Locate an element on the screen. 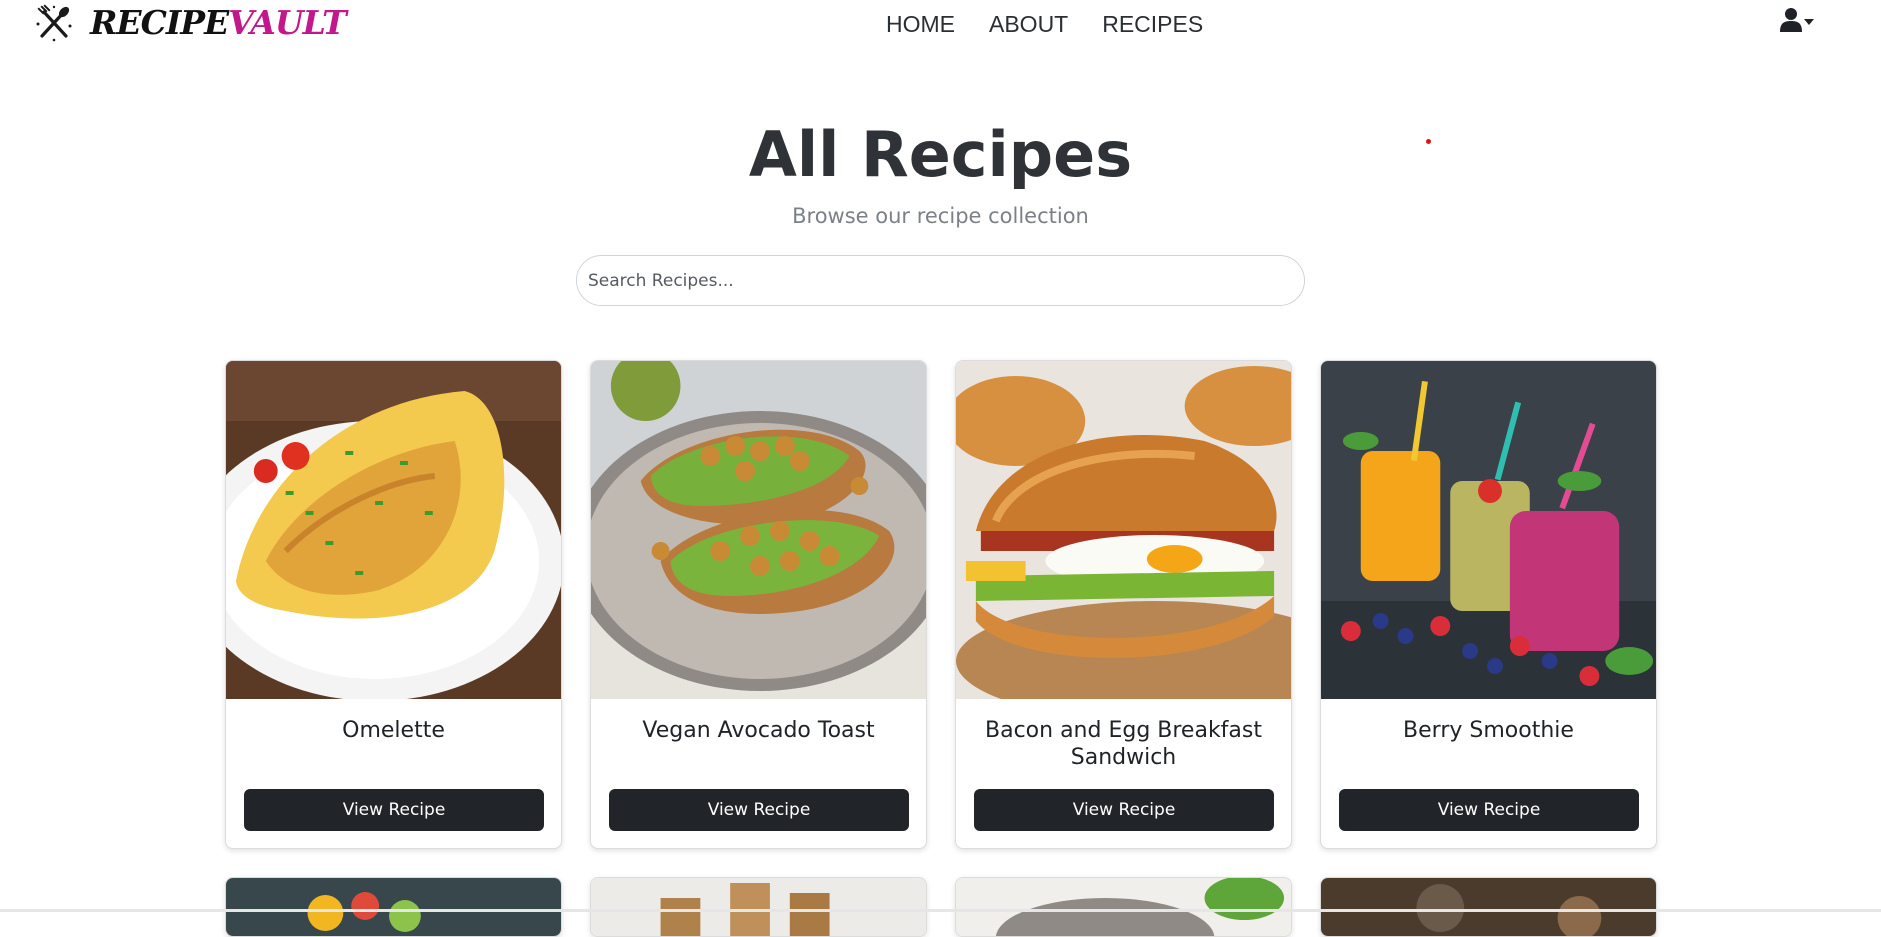 The image size is (1881, 937). recipe-card: Vegan Avocado Toast View Recipe is located at coordinates (758, 604).